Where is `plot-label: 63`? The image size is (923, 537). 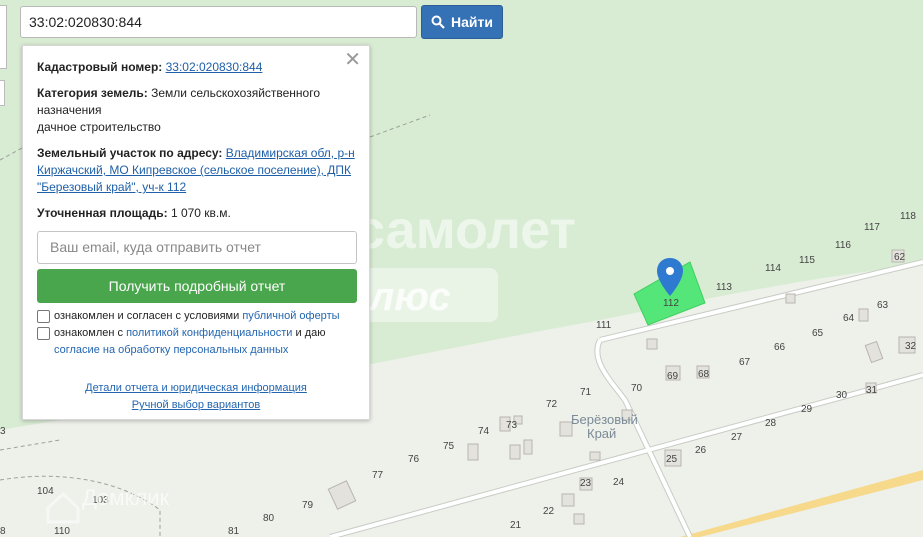
plot-label: 63 is located at coordinates (883, 305).